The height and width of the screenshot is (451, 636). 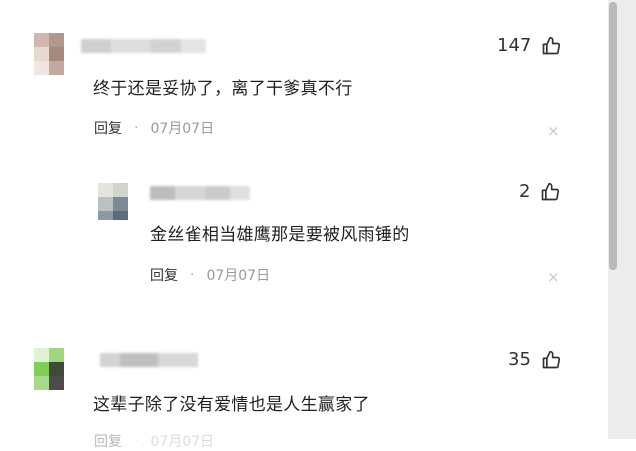 I want to click on like-button: 35, so click(x=534, y=359).